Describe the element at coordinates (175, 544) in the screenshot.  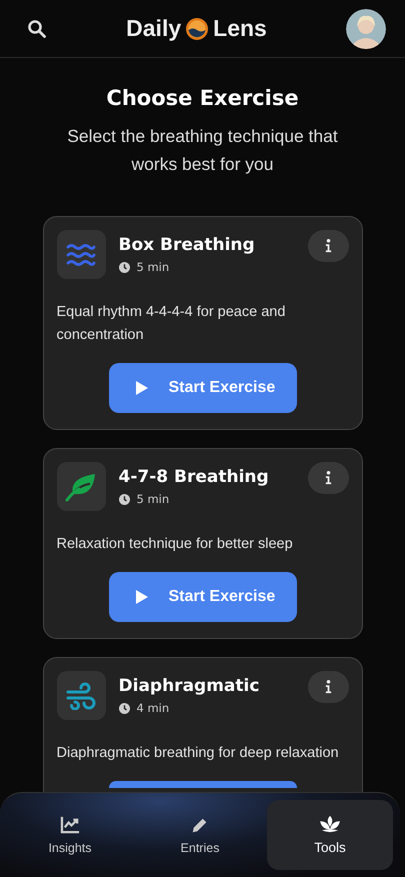
I see `exercise-description: Relaxation technique for better sleep` at that location.